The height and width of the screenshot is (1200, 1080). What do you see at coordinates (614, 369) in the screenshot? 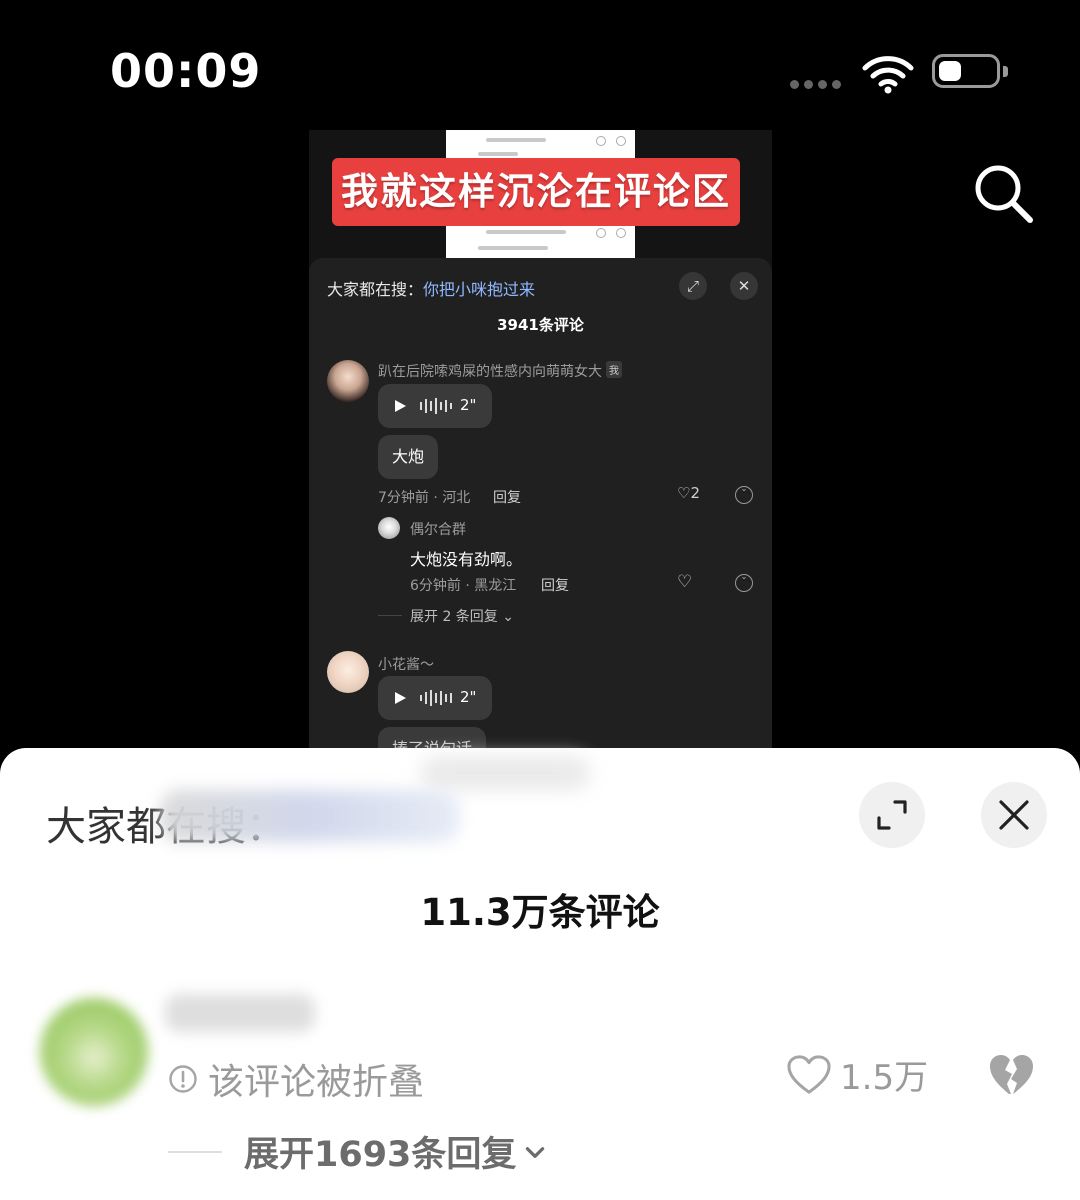
I see `me-tag: 我` at bounding box center [614, 369].